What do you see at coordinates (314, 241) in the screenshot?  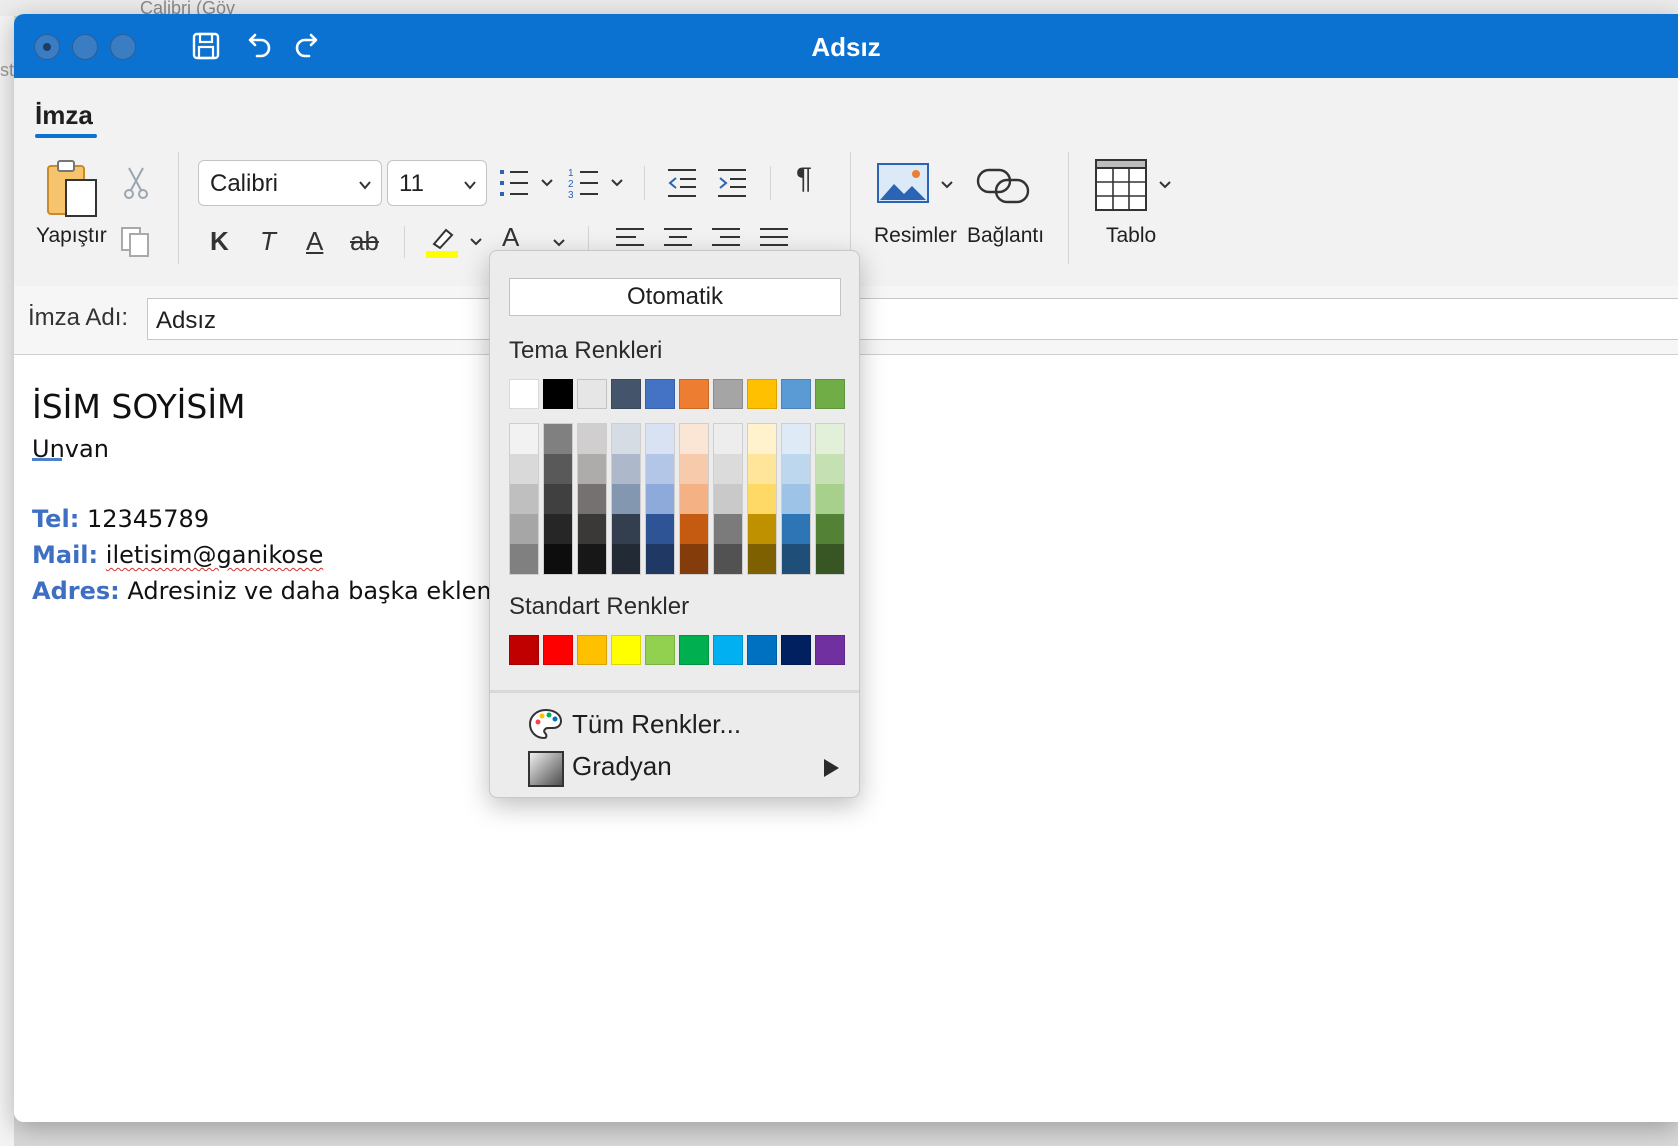 I see `underline-button: A` at bounding box center [314, 241].